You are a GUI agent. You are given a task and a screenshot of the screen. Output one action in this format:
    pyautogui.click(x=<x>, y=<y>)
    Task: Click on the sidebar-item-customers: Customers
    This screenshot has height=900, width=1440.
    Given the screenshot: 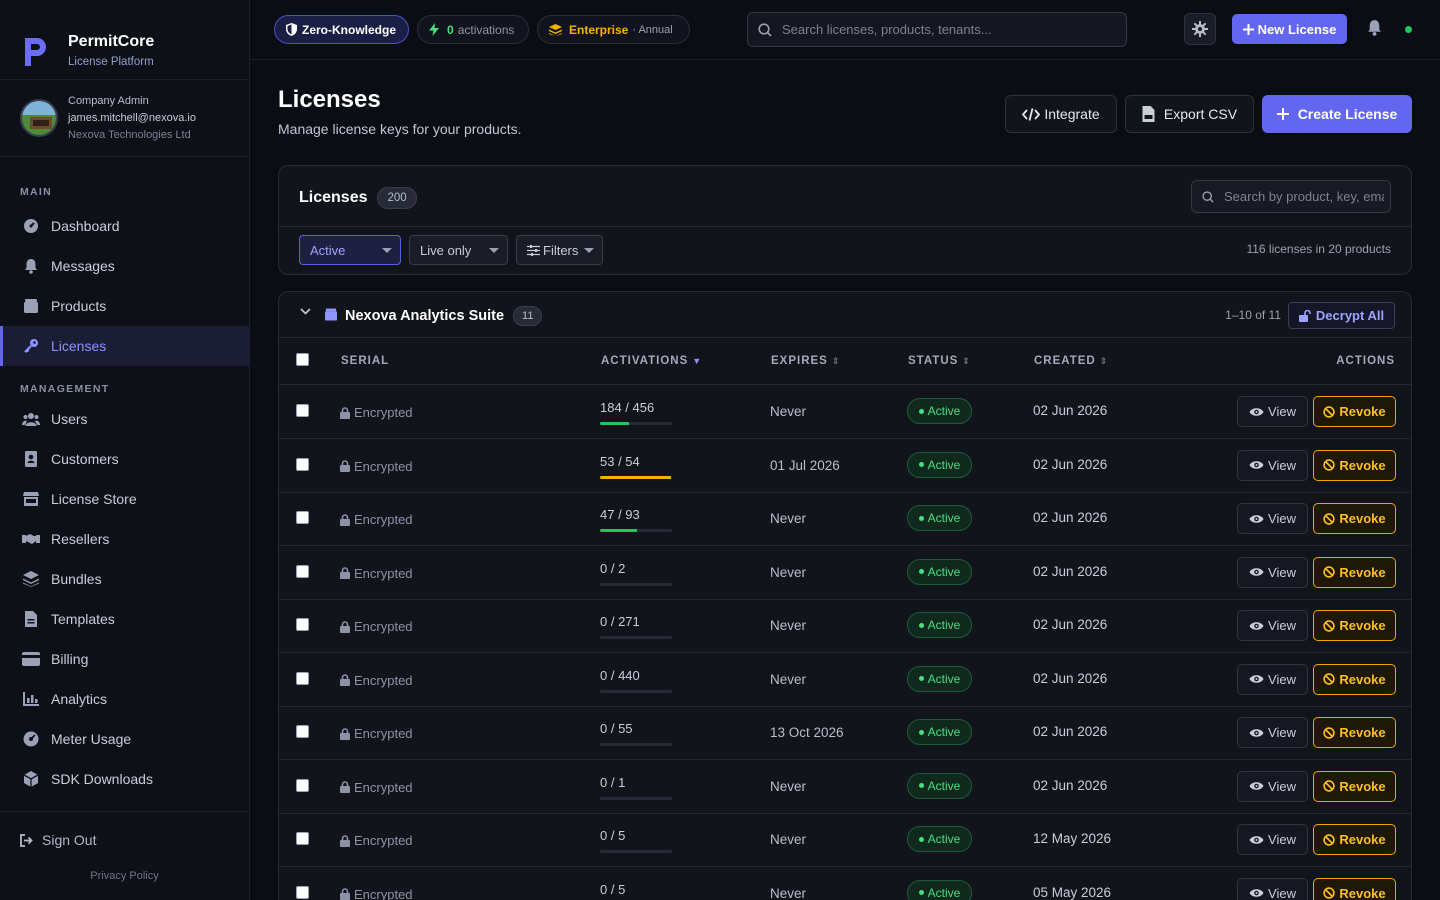 What is the action you would take?
    pyautogui.click(x=124, y=459)
    